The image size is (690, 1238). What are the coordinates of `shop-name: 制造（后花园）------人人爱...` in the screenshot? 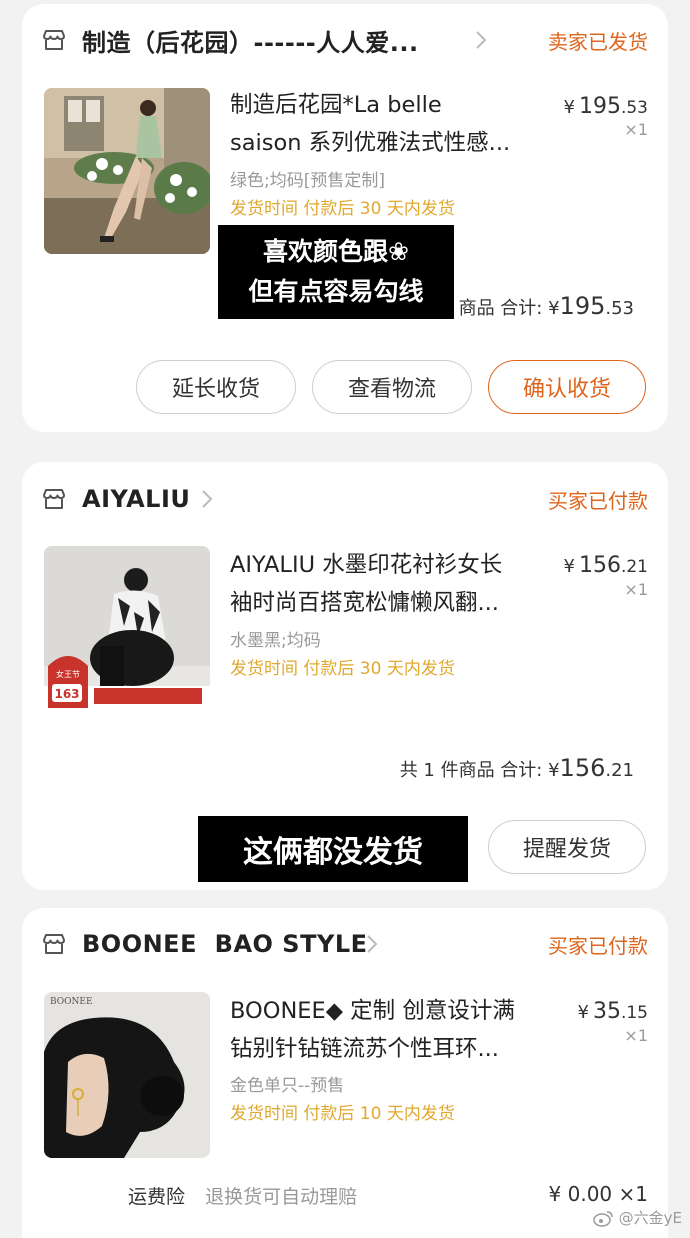 It's located at (250, 40).